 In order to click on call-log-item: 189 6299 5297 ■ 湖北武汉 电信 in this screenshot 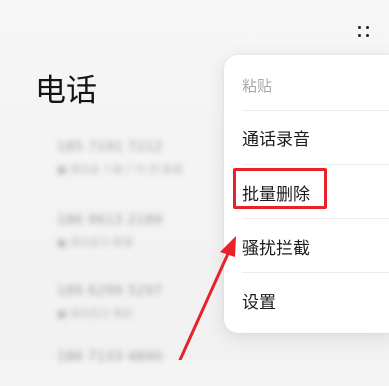, I will do `click(132, 302)`.